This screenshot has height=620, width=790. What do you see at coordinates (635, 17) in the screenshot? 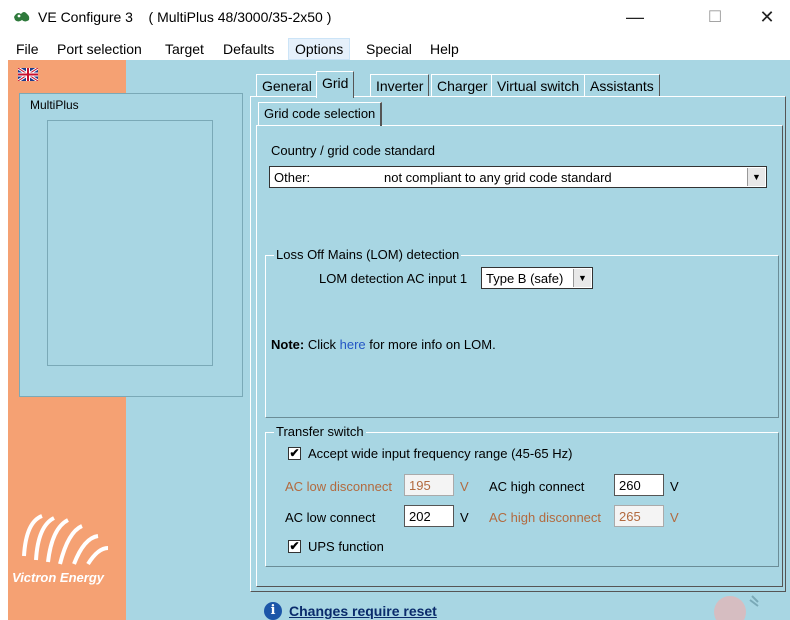
I see `minimize-button: —` at bounding box center [635, 17].